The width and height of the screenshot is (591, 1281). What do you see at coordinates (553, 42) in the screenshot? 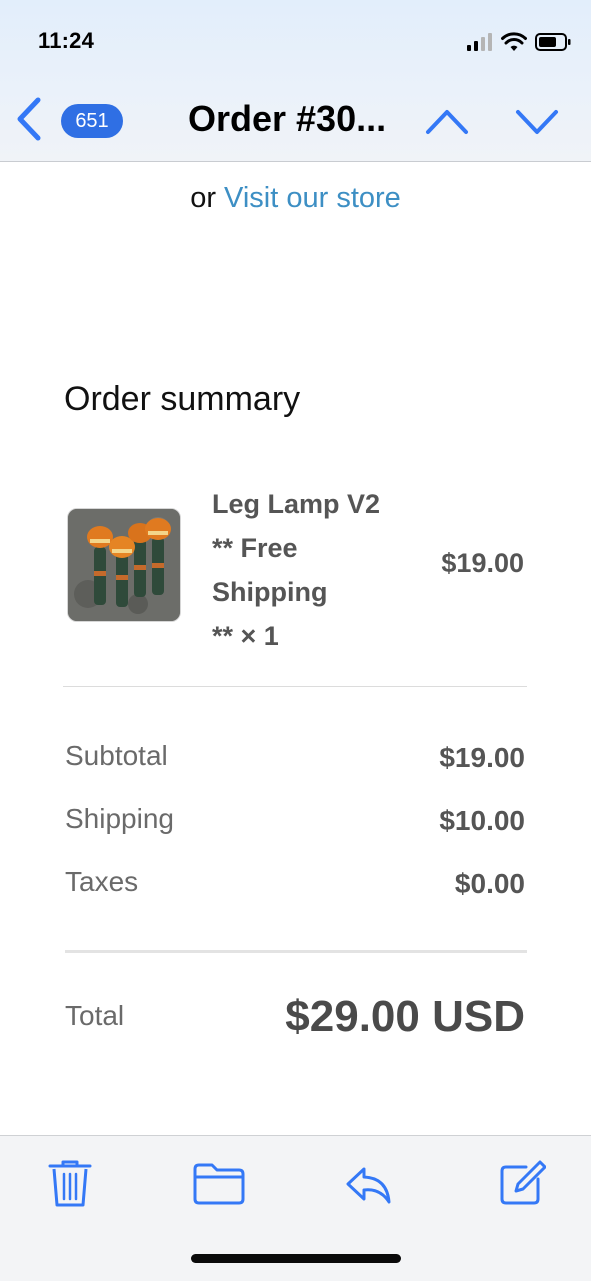
I see `battery-icon` at bounding box center [553, 42].